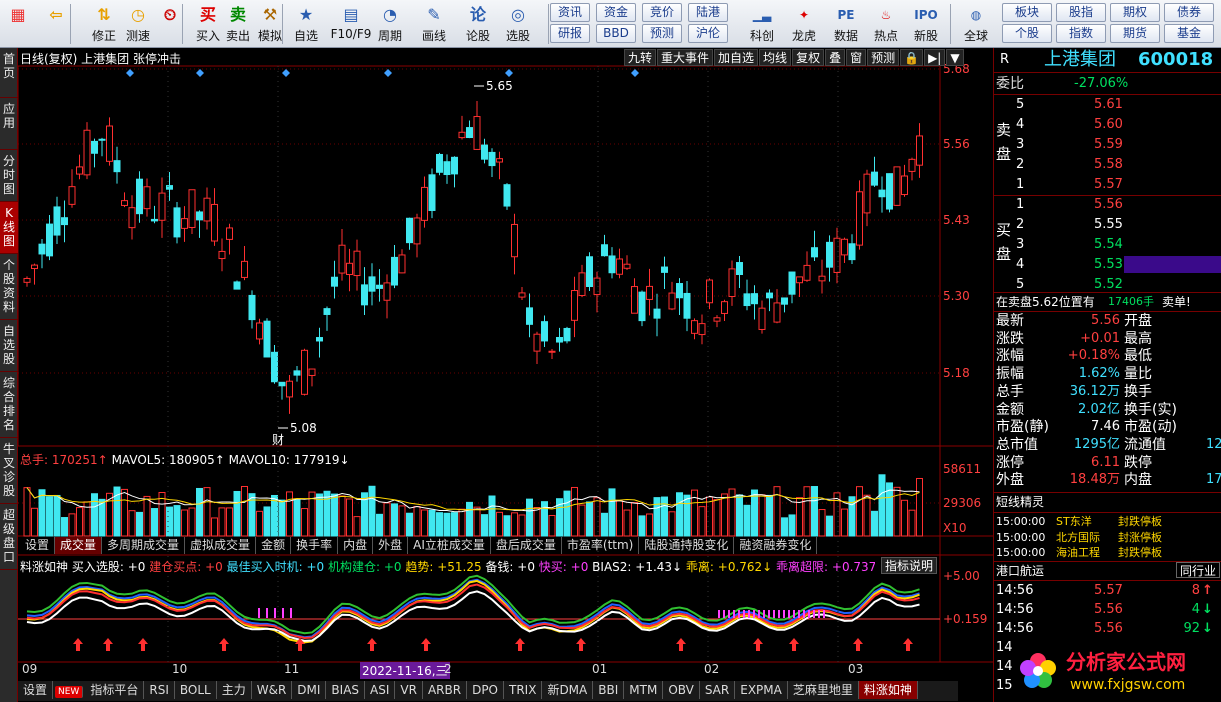 This screenshot has width=1221, height=702. What do you see at coordinates (687, 545) in the screenshot?
I see `vol-tab-11: 陆股通持股变化` at bounding box center [687, 545].